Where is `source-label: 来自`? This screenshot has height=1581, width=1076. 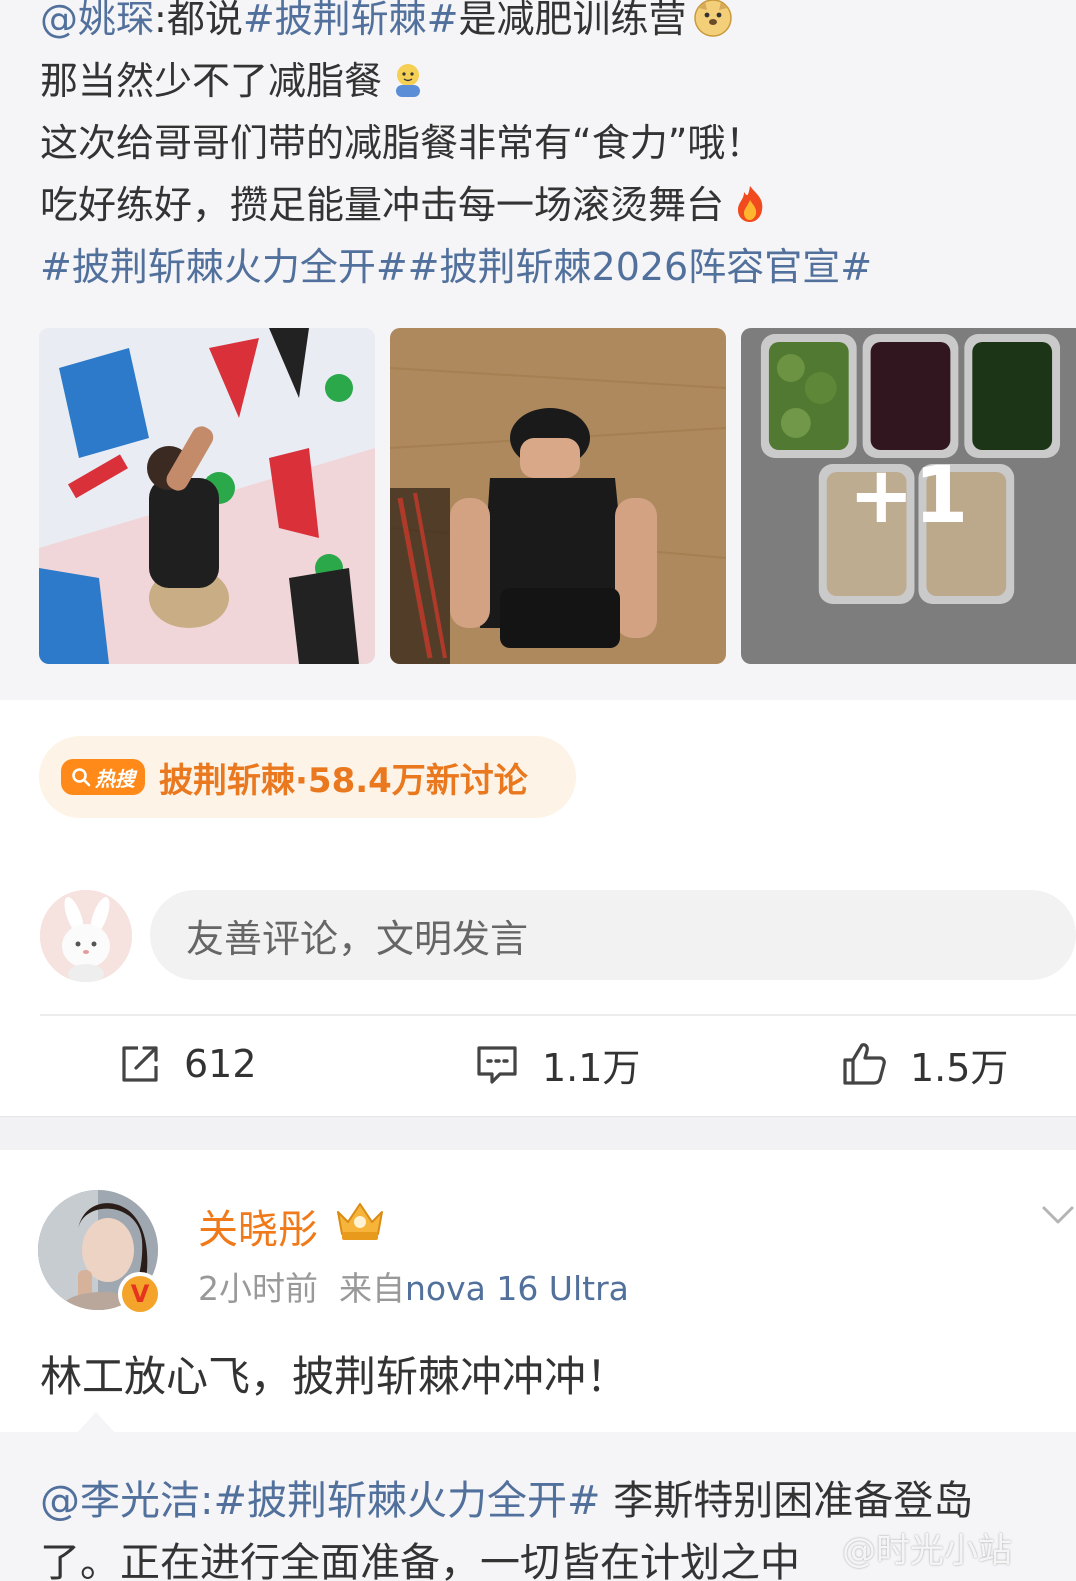
source-label: 来自 is located at coordinates (371, 1288).